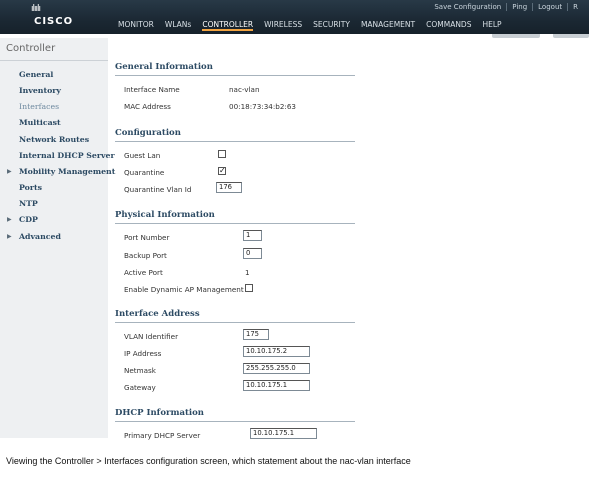 This screenshot has width=589, height=489. Describe the element at coordinates (140, 370) in the screenshot. I see `netmask-label: Netmask` at that location.